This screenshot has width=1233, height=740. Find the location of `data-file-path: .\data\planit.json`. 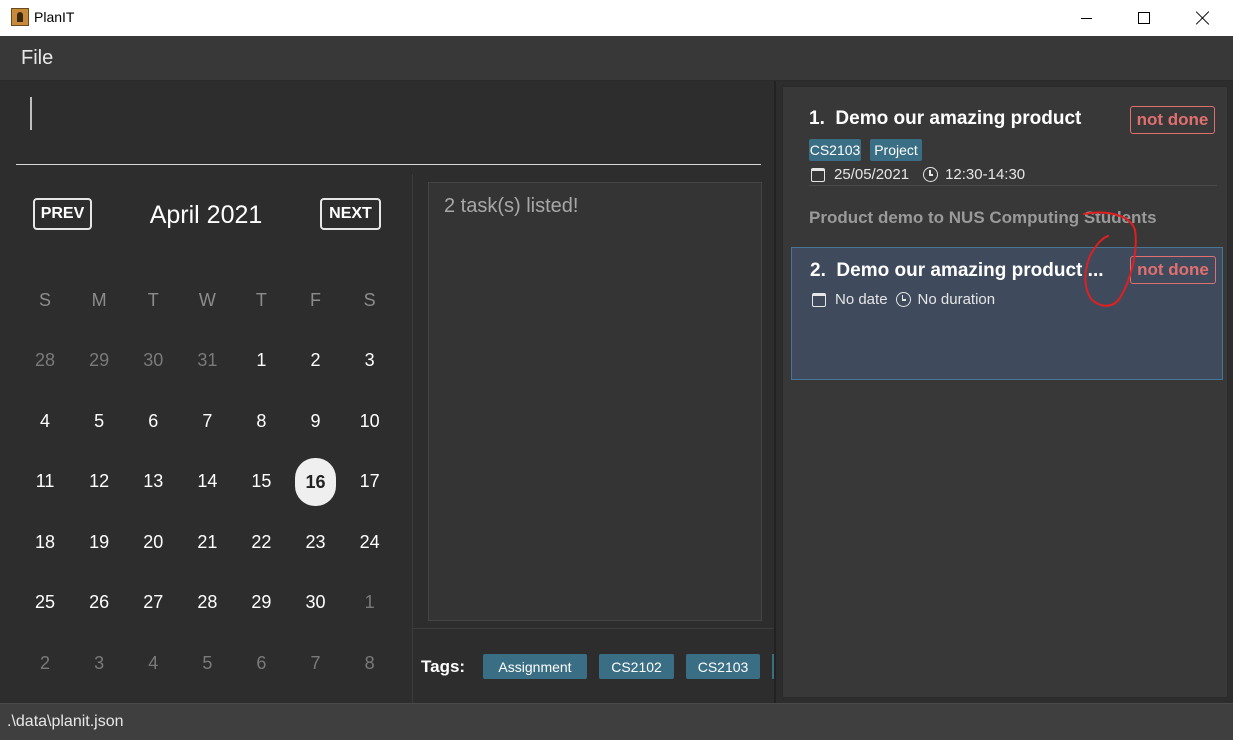

data-file-path: .\data\planit.json is located at coordinates (65, 721).